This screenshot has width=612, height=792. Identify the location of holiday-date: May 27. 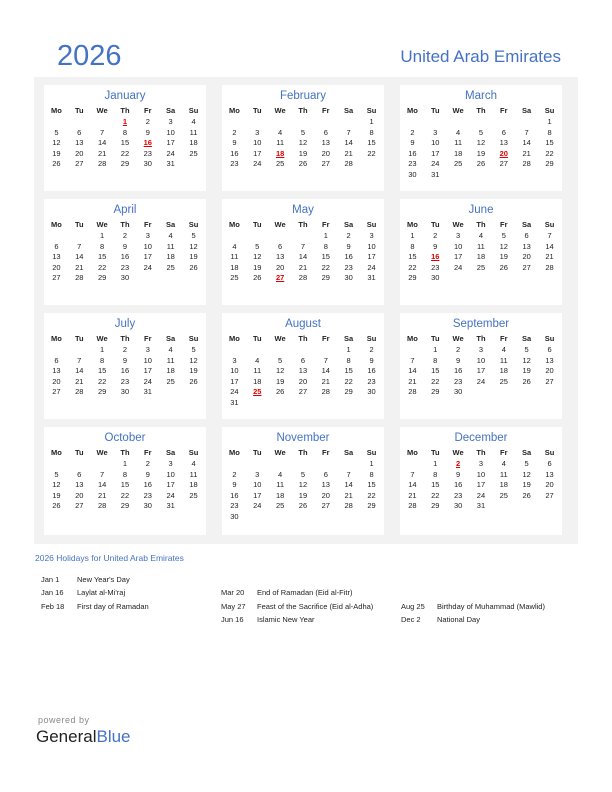
(233, 606).